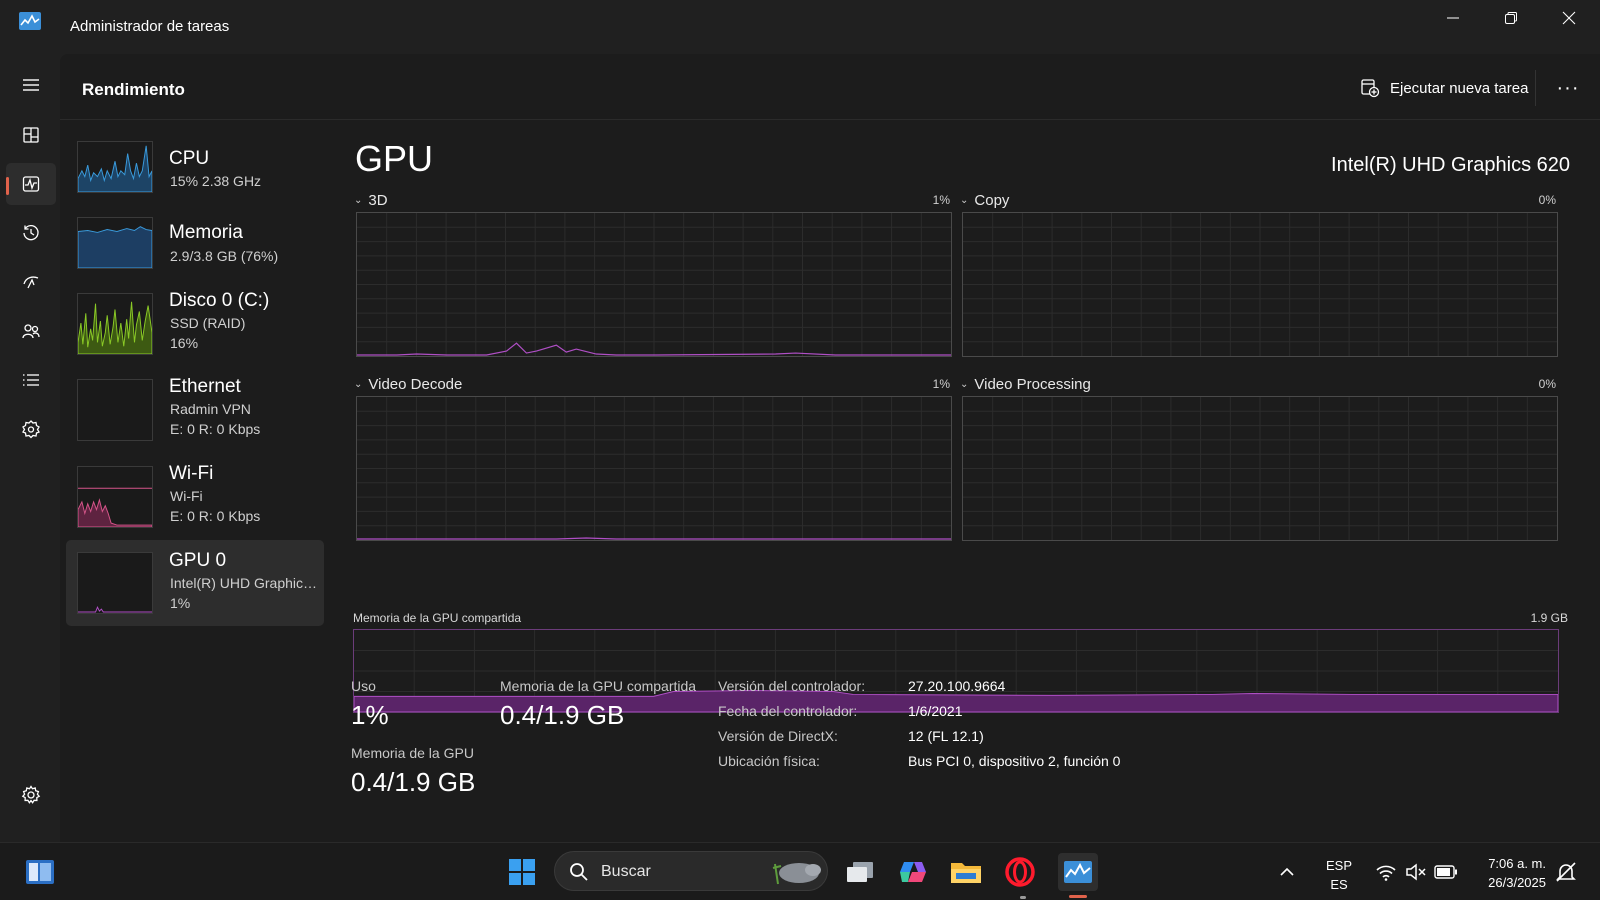 This screenshot has height=900, width=1600. Describe the element at coordinates (394, 158) in the screenshot. I see `detail-title: GPU` at that location.